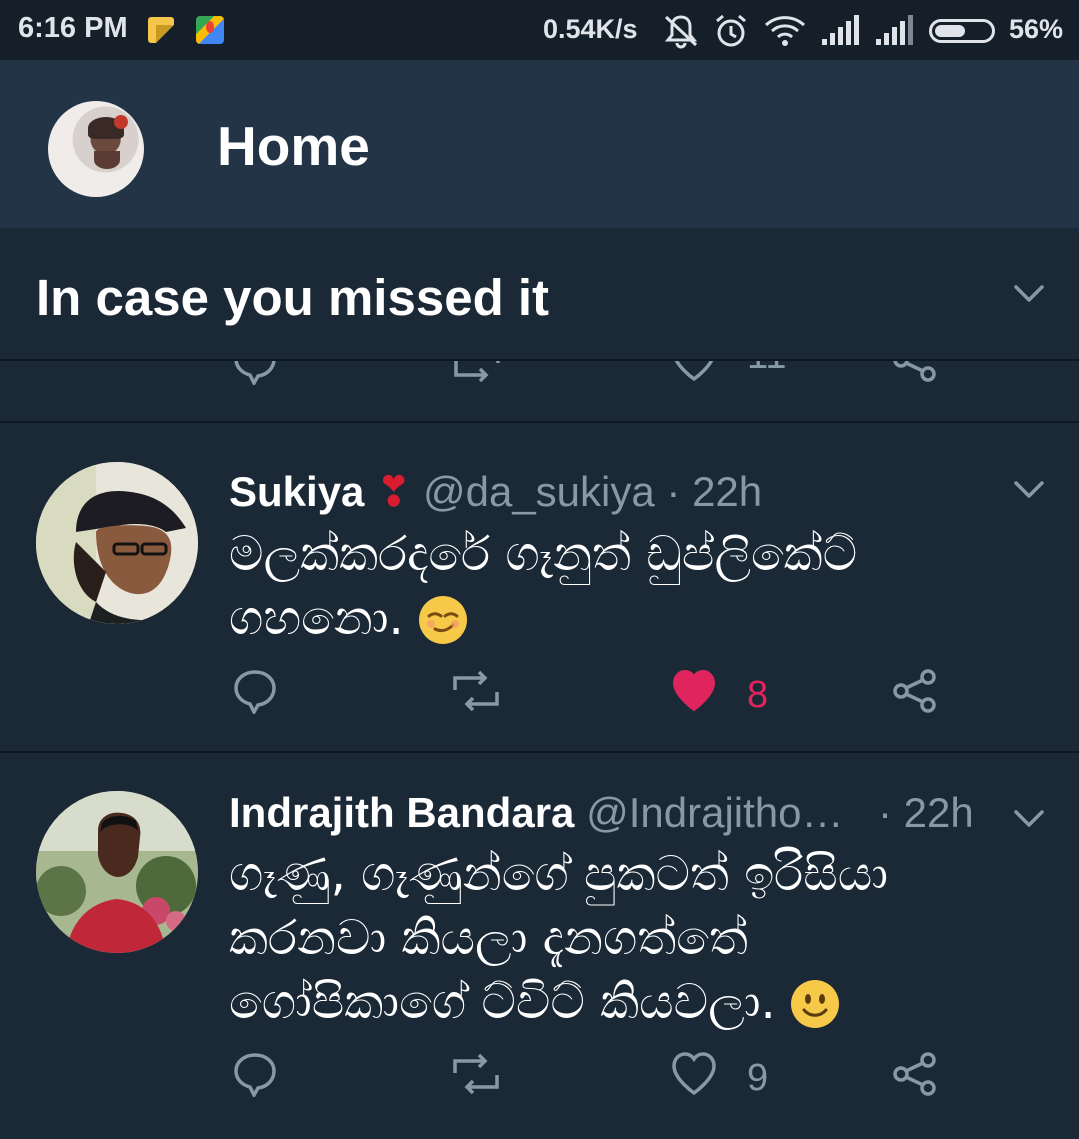  Describe the element at coordinates (543, 554) in the screenshot. I see `tweet-text-line: මලක්කරදරේ ගෑනුත් ඩුප්ලිකේට්` at that location.